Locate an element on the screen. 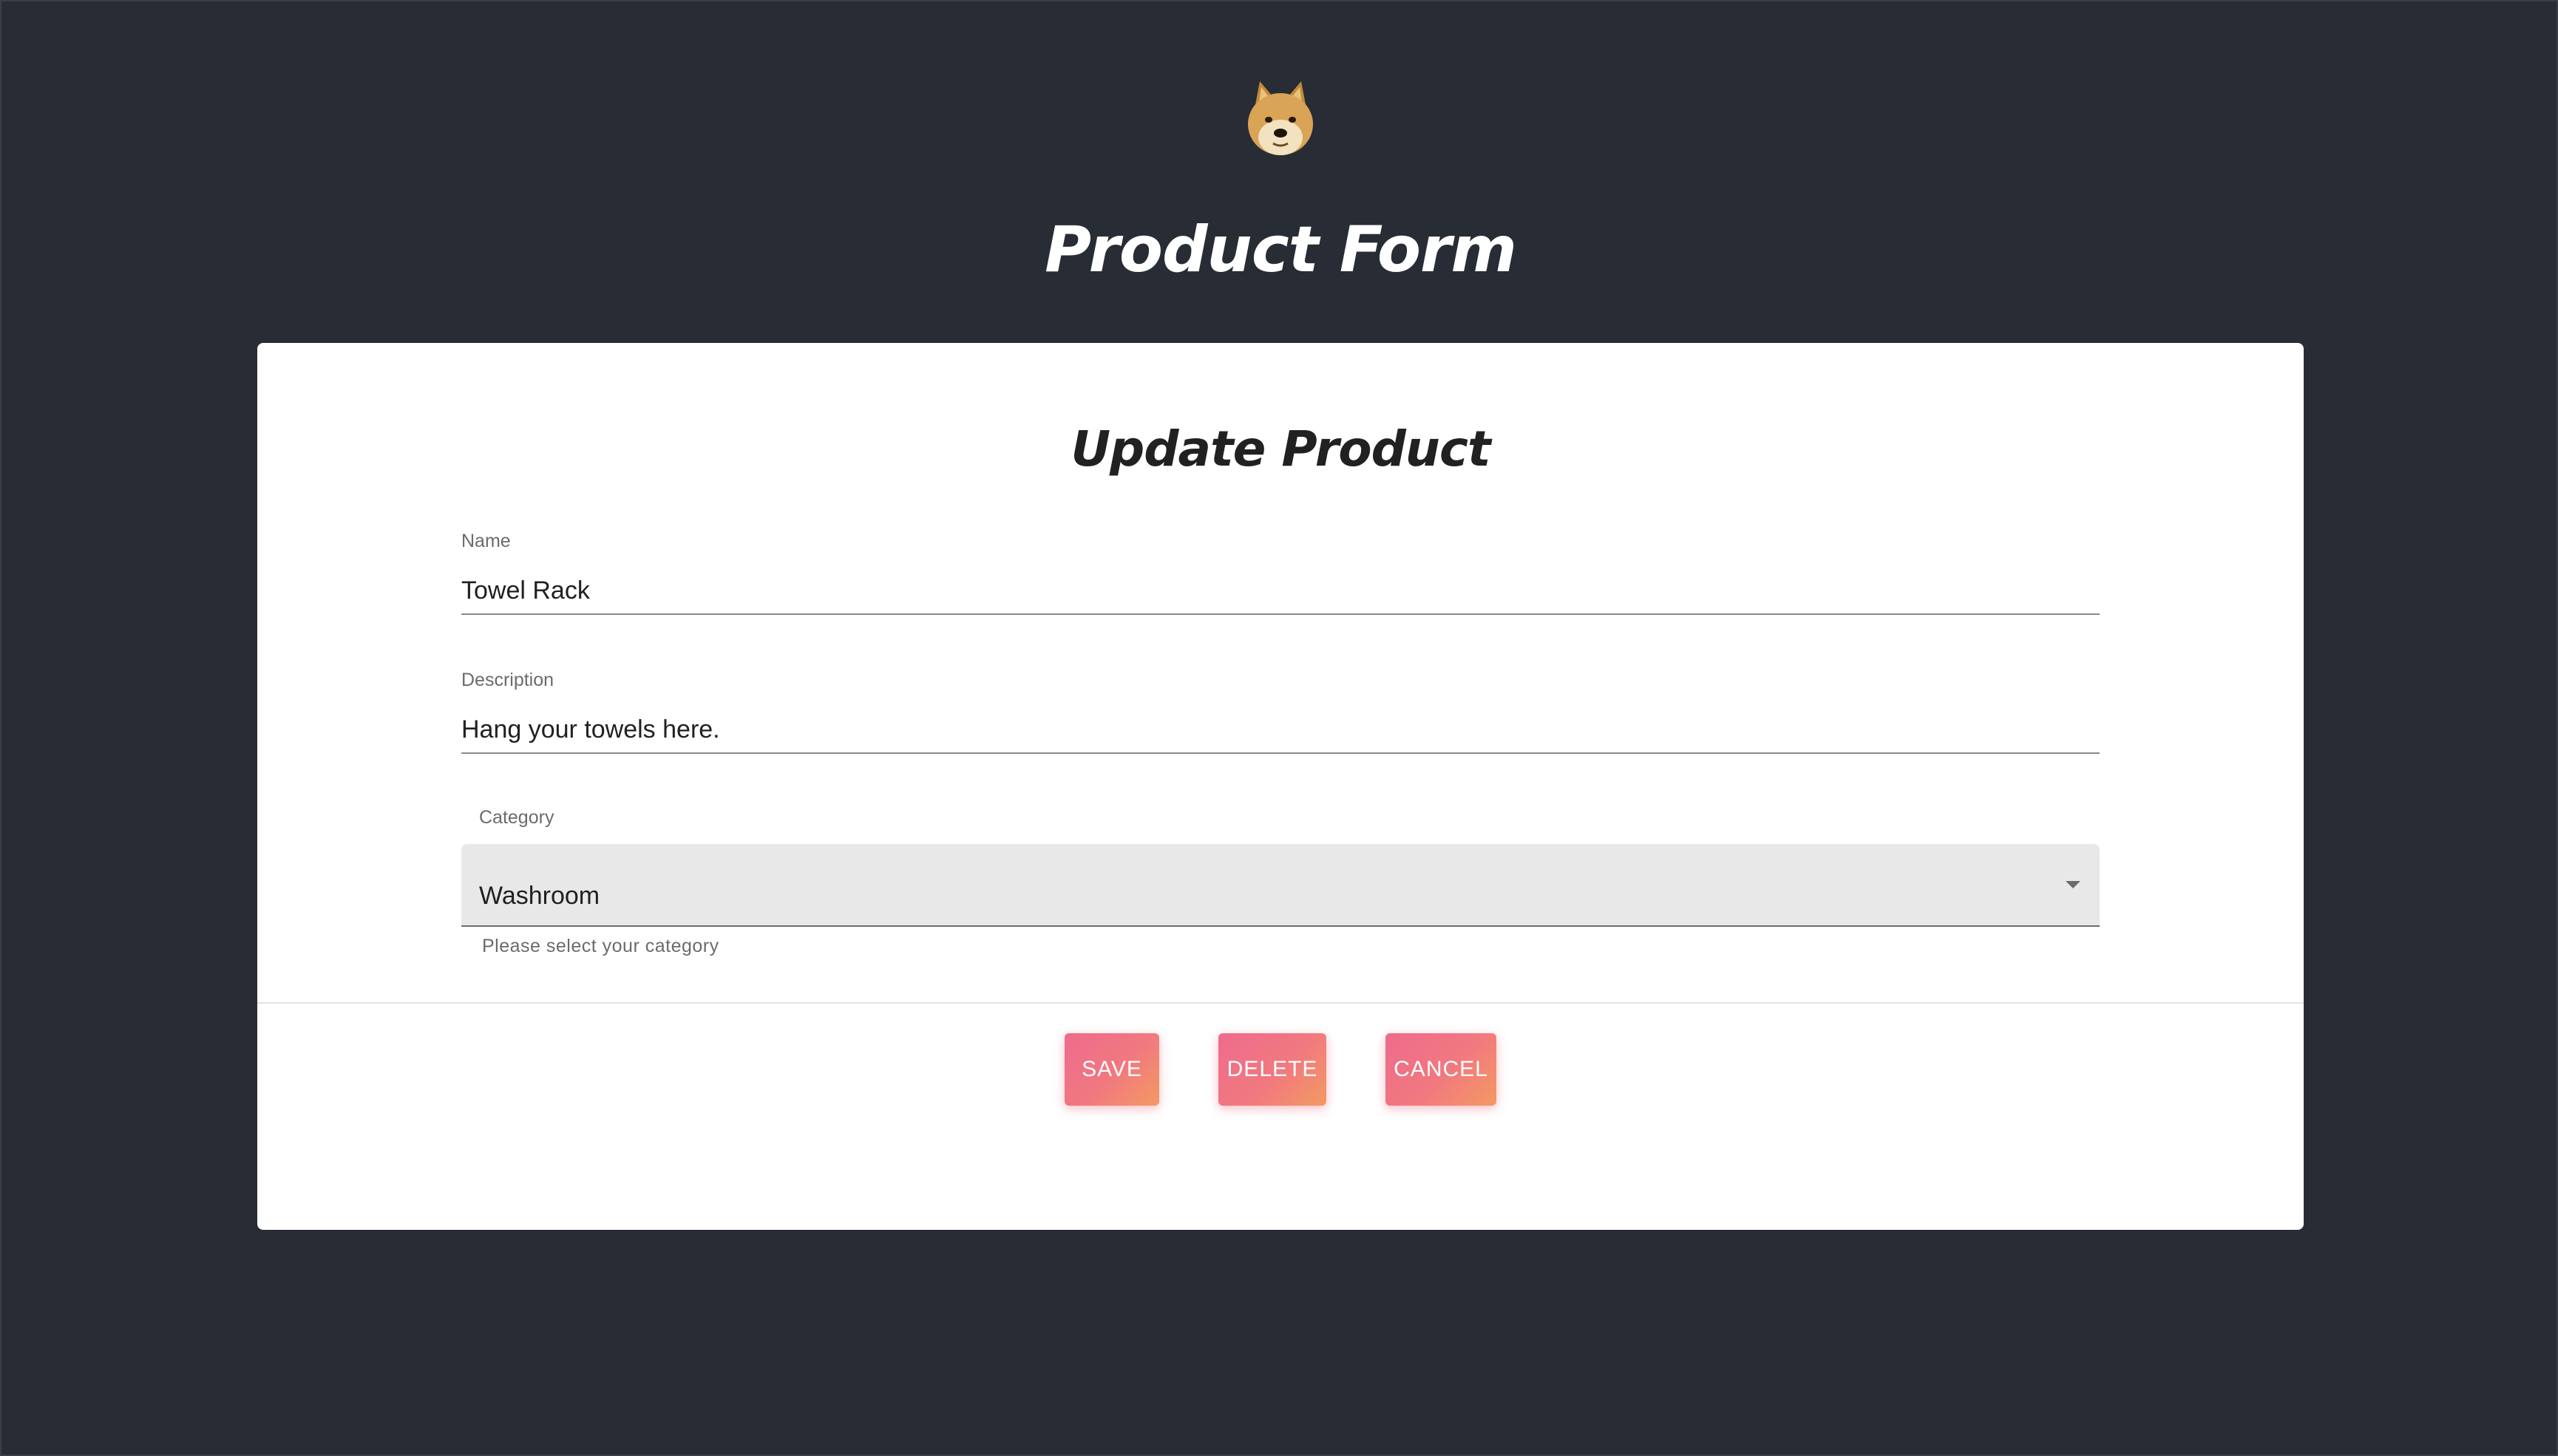 This screenshot has height=1456, width=2558. name-label: Name is located at coordinates (486, 541).